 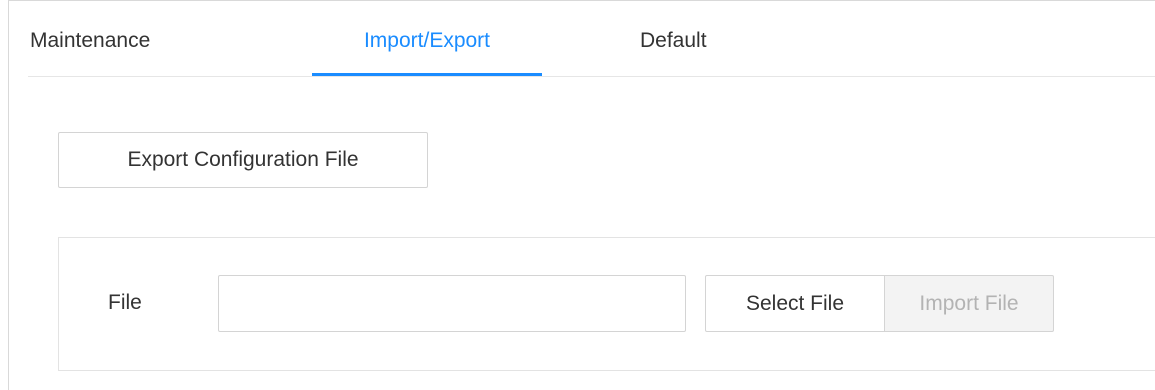 I want to click on import-file-button: Import File, so click(x=969, y=303).